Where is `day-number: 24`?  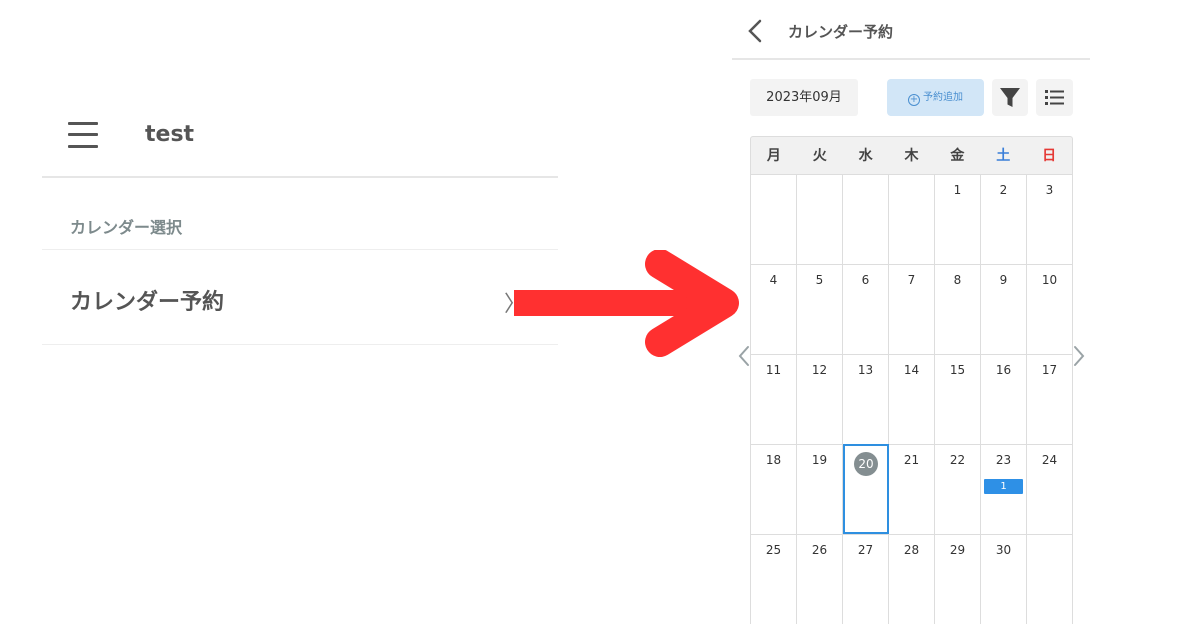
day-number: 24 is located at coordinates (1049, 460).